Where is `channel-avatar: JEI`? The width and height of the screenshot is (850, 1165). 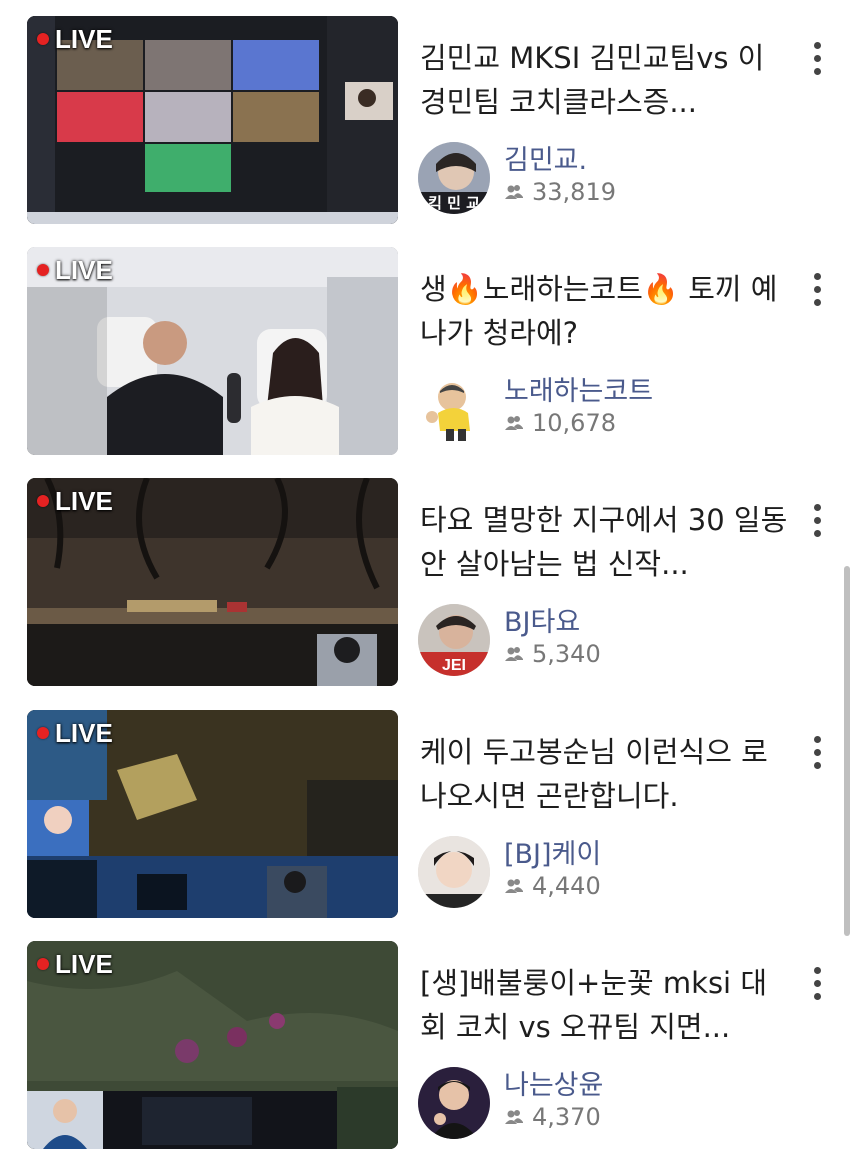 channel-avatar: JEI is located at coordinates (454, 640).